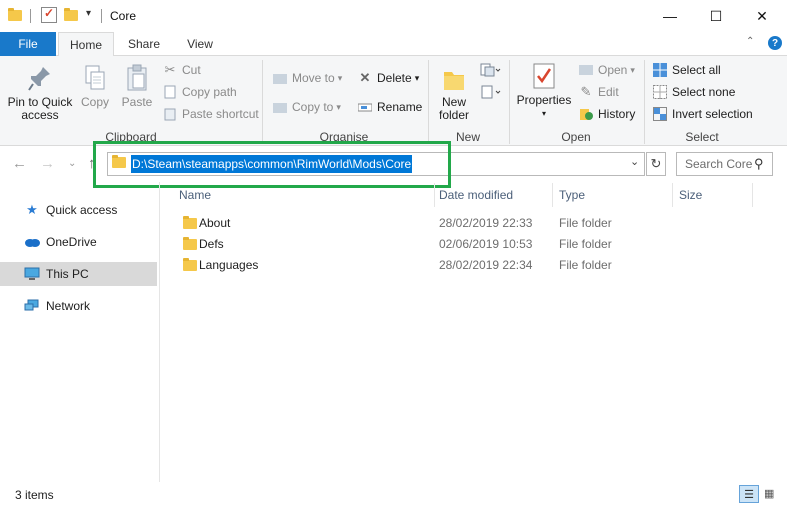 The image size is (787, 507). I want to click on file-row: Defs 02/06/2019 10:53 File folder, so click(455, 244).